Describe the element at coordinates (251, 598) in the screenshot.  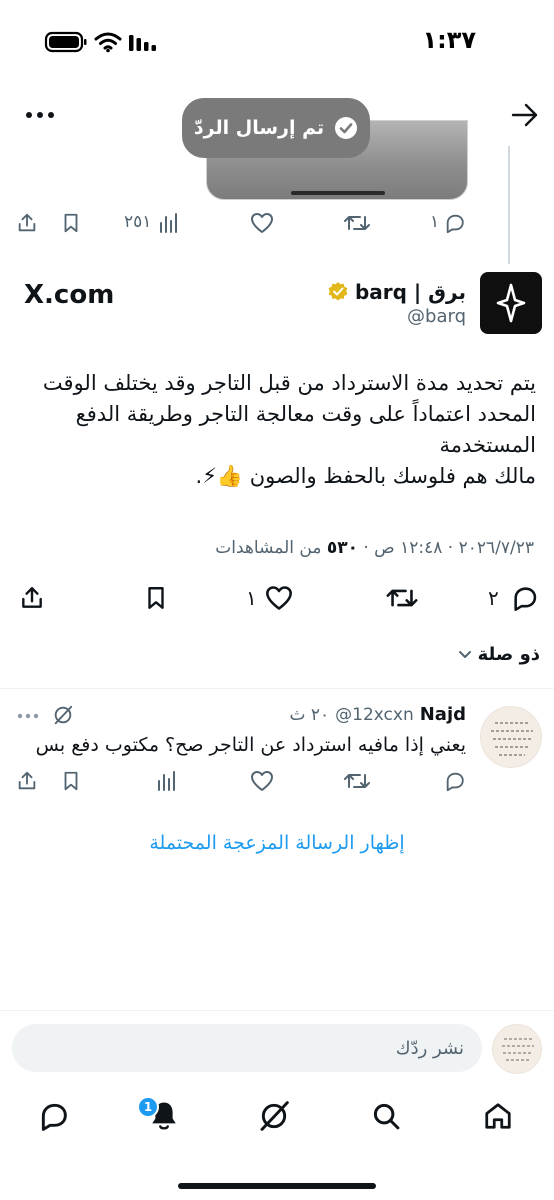
I see `like-count: ١` at that location.